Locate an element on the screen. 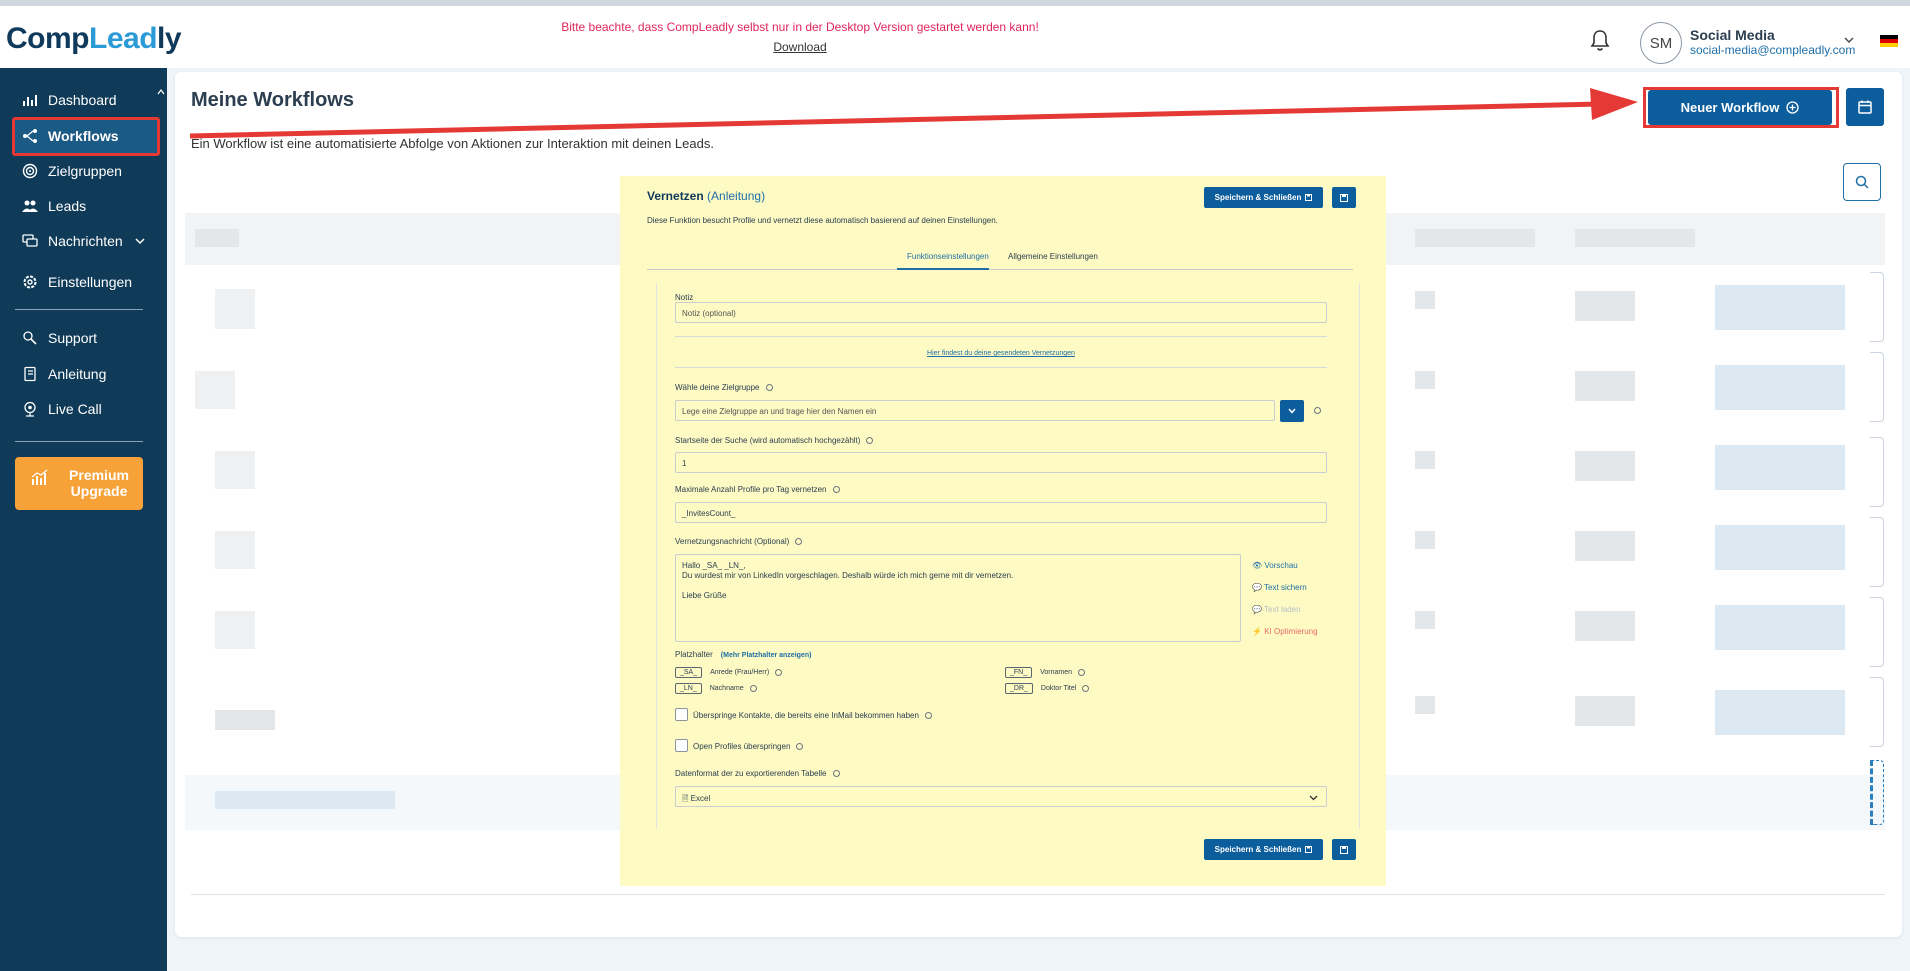  placeholder-dr: _DR_ Doktor Titel is located at coordinates (1047, 688).